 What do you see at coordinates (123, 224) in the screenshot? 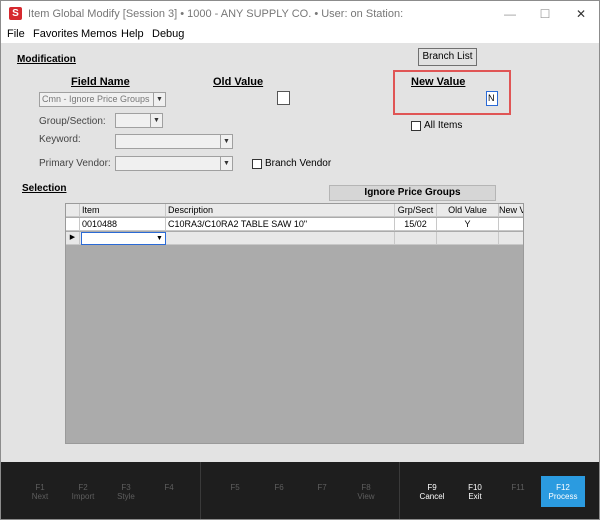
I see `item-cell: 0010488` at bounding box center [123, 224].